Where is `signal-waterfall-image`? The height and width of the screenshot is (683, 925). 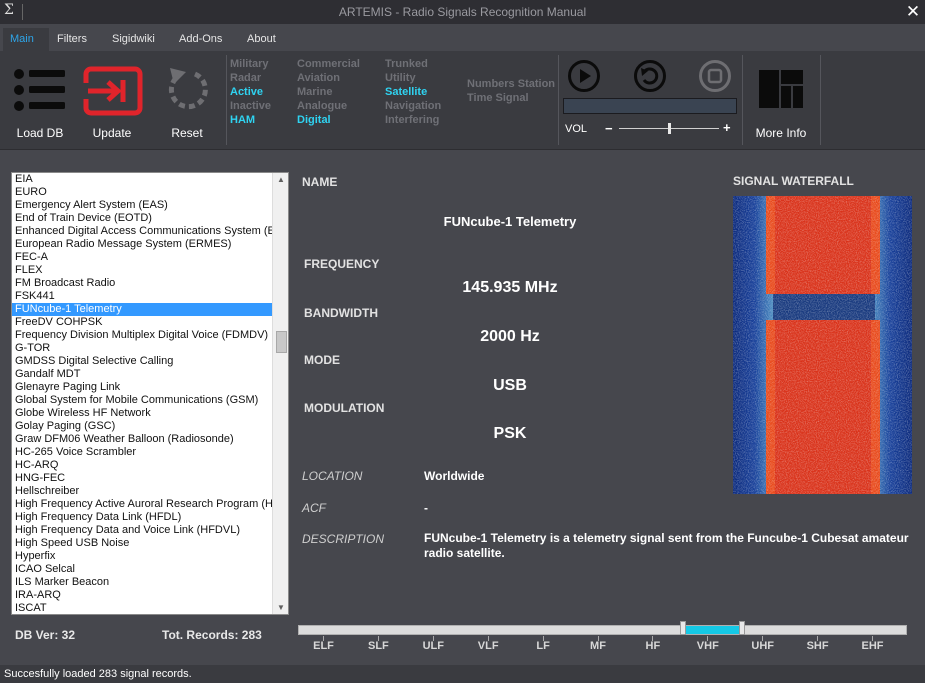
signal-waterfall-image is located at coordinates (822, 345).